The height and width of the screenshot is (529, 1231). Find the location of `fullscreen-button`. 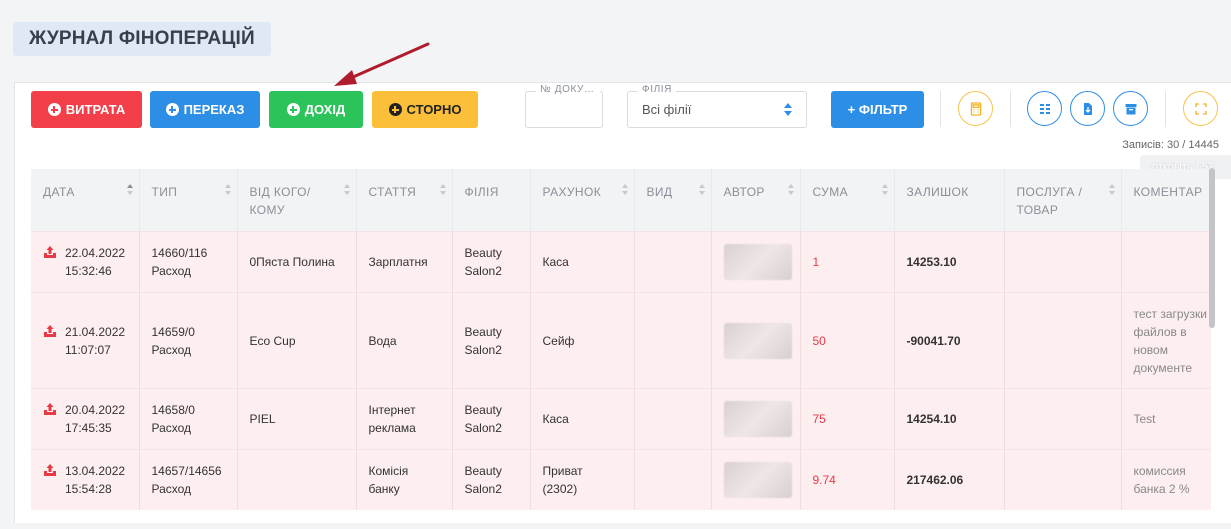

fullscreen-button is located at coordinates (1200, 108).